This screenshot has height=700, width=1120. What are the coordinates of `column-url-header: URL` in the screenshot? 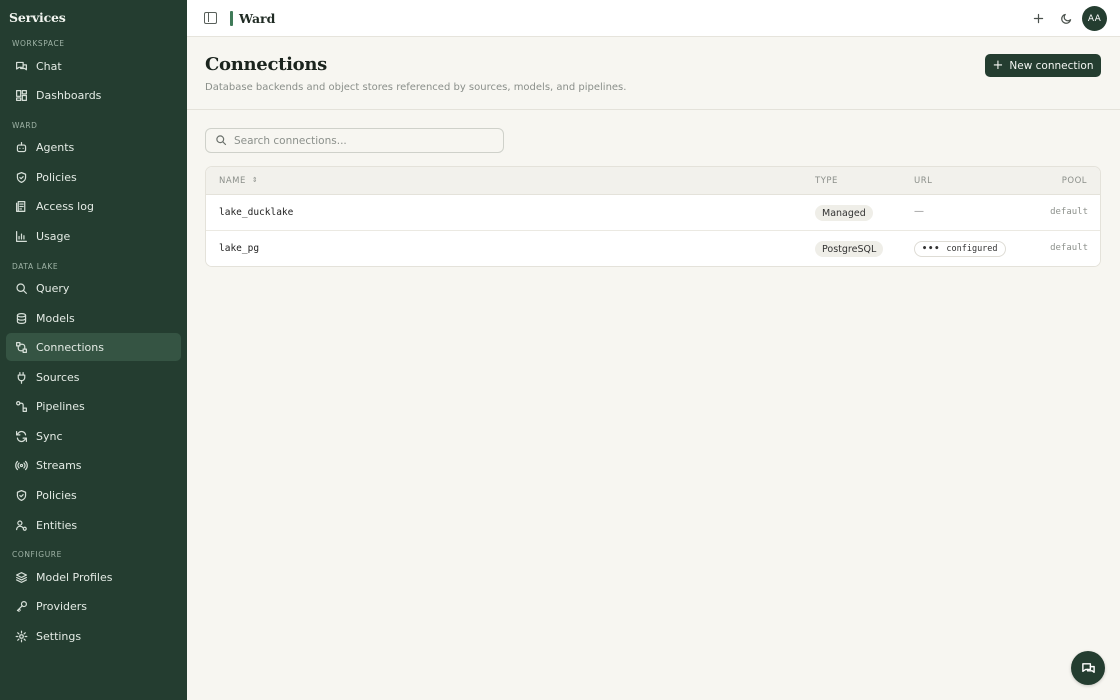 It's located at (923, 181).